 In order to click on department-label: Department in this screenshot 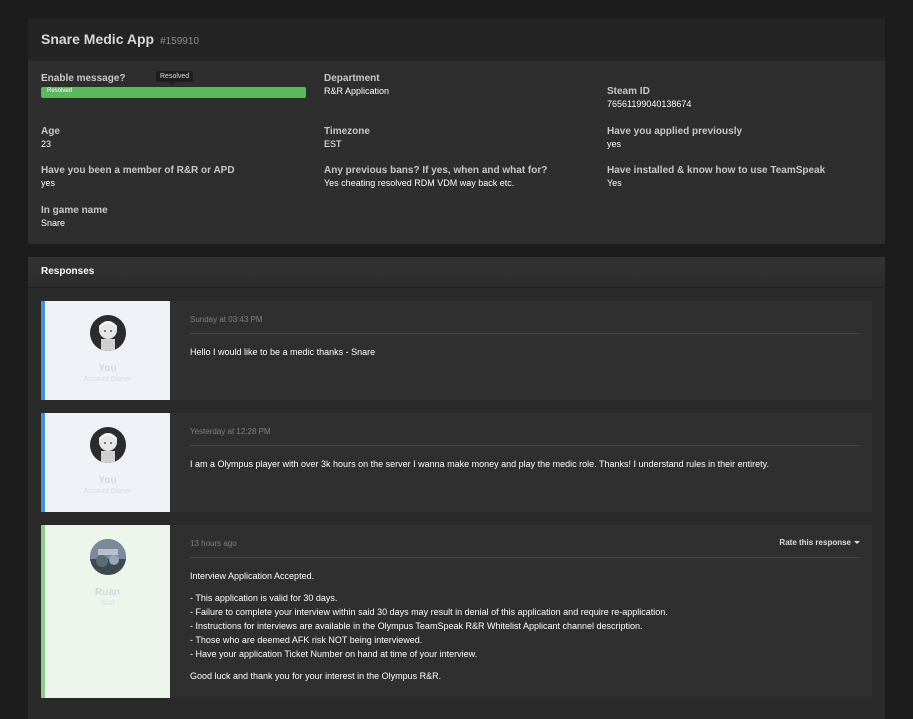, I will do `click(352, 78)`.